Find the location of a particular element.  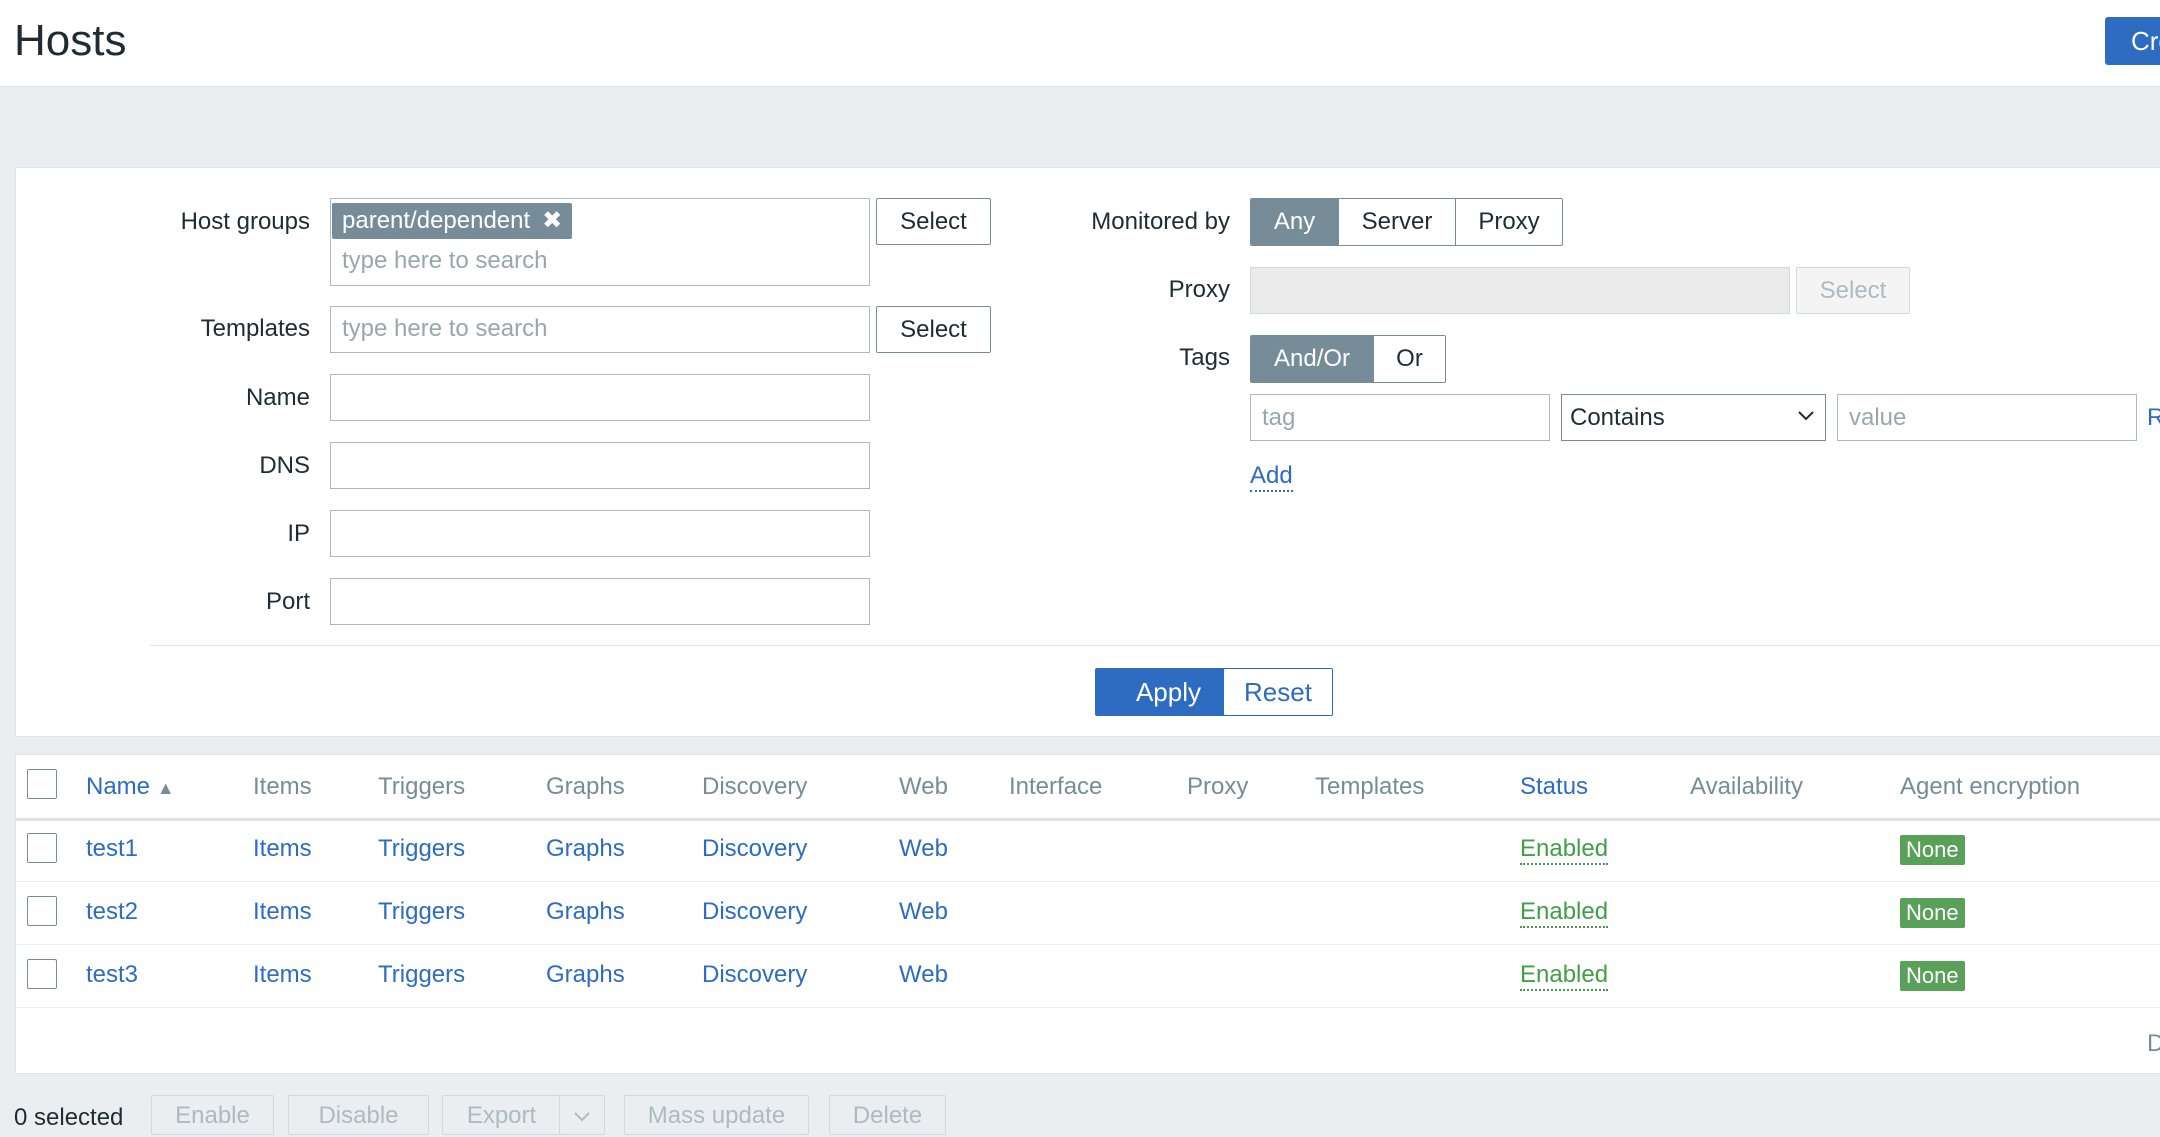

ip-label: IP is located at coordinates (298, 533).